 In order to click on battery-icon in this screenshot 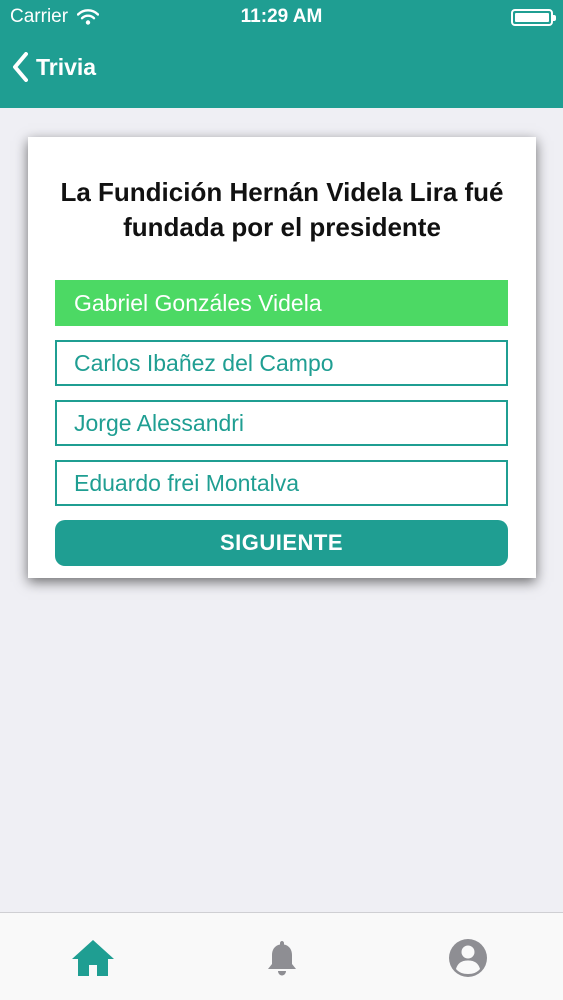, I will do `click(533, 17)`.